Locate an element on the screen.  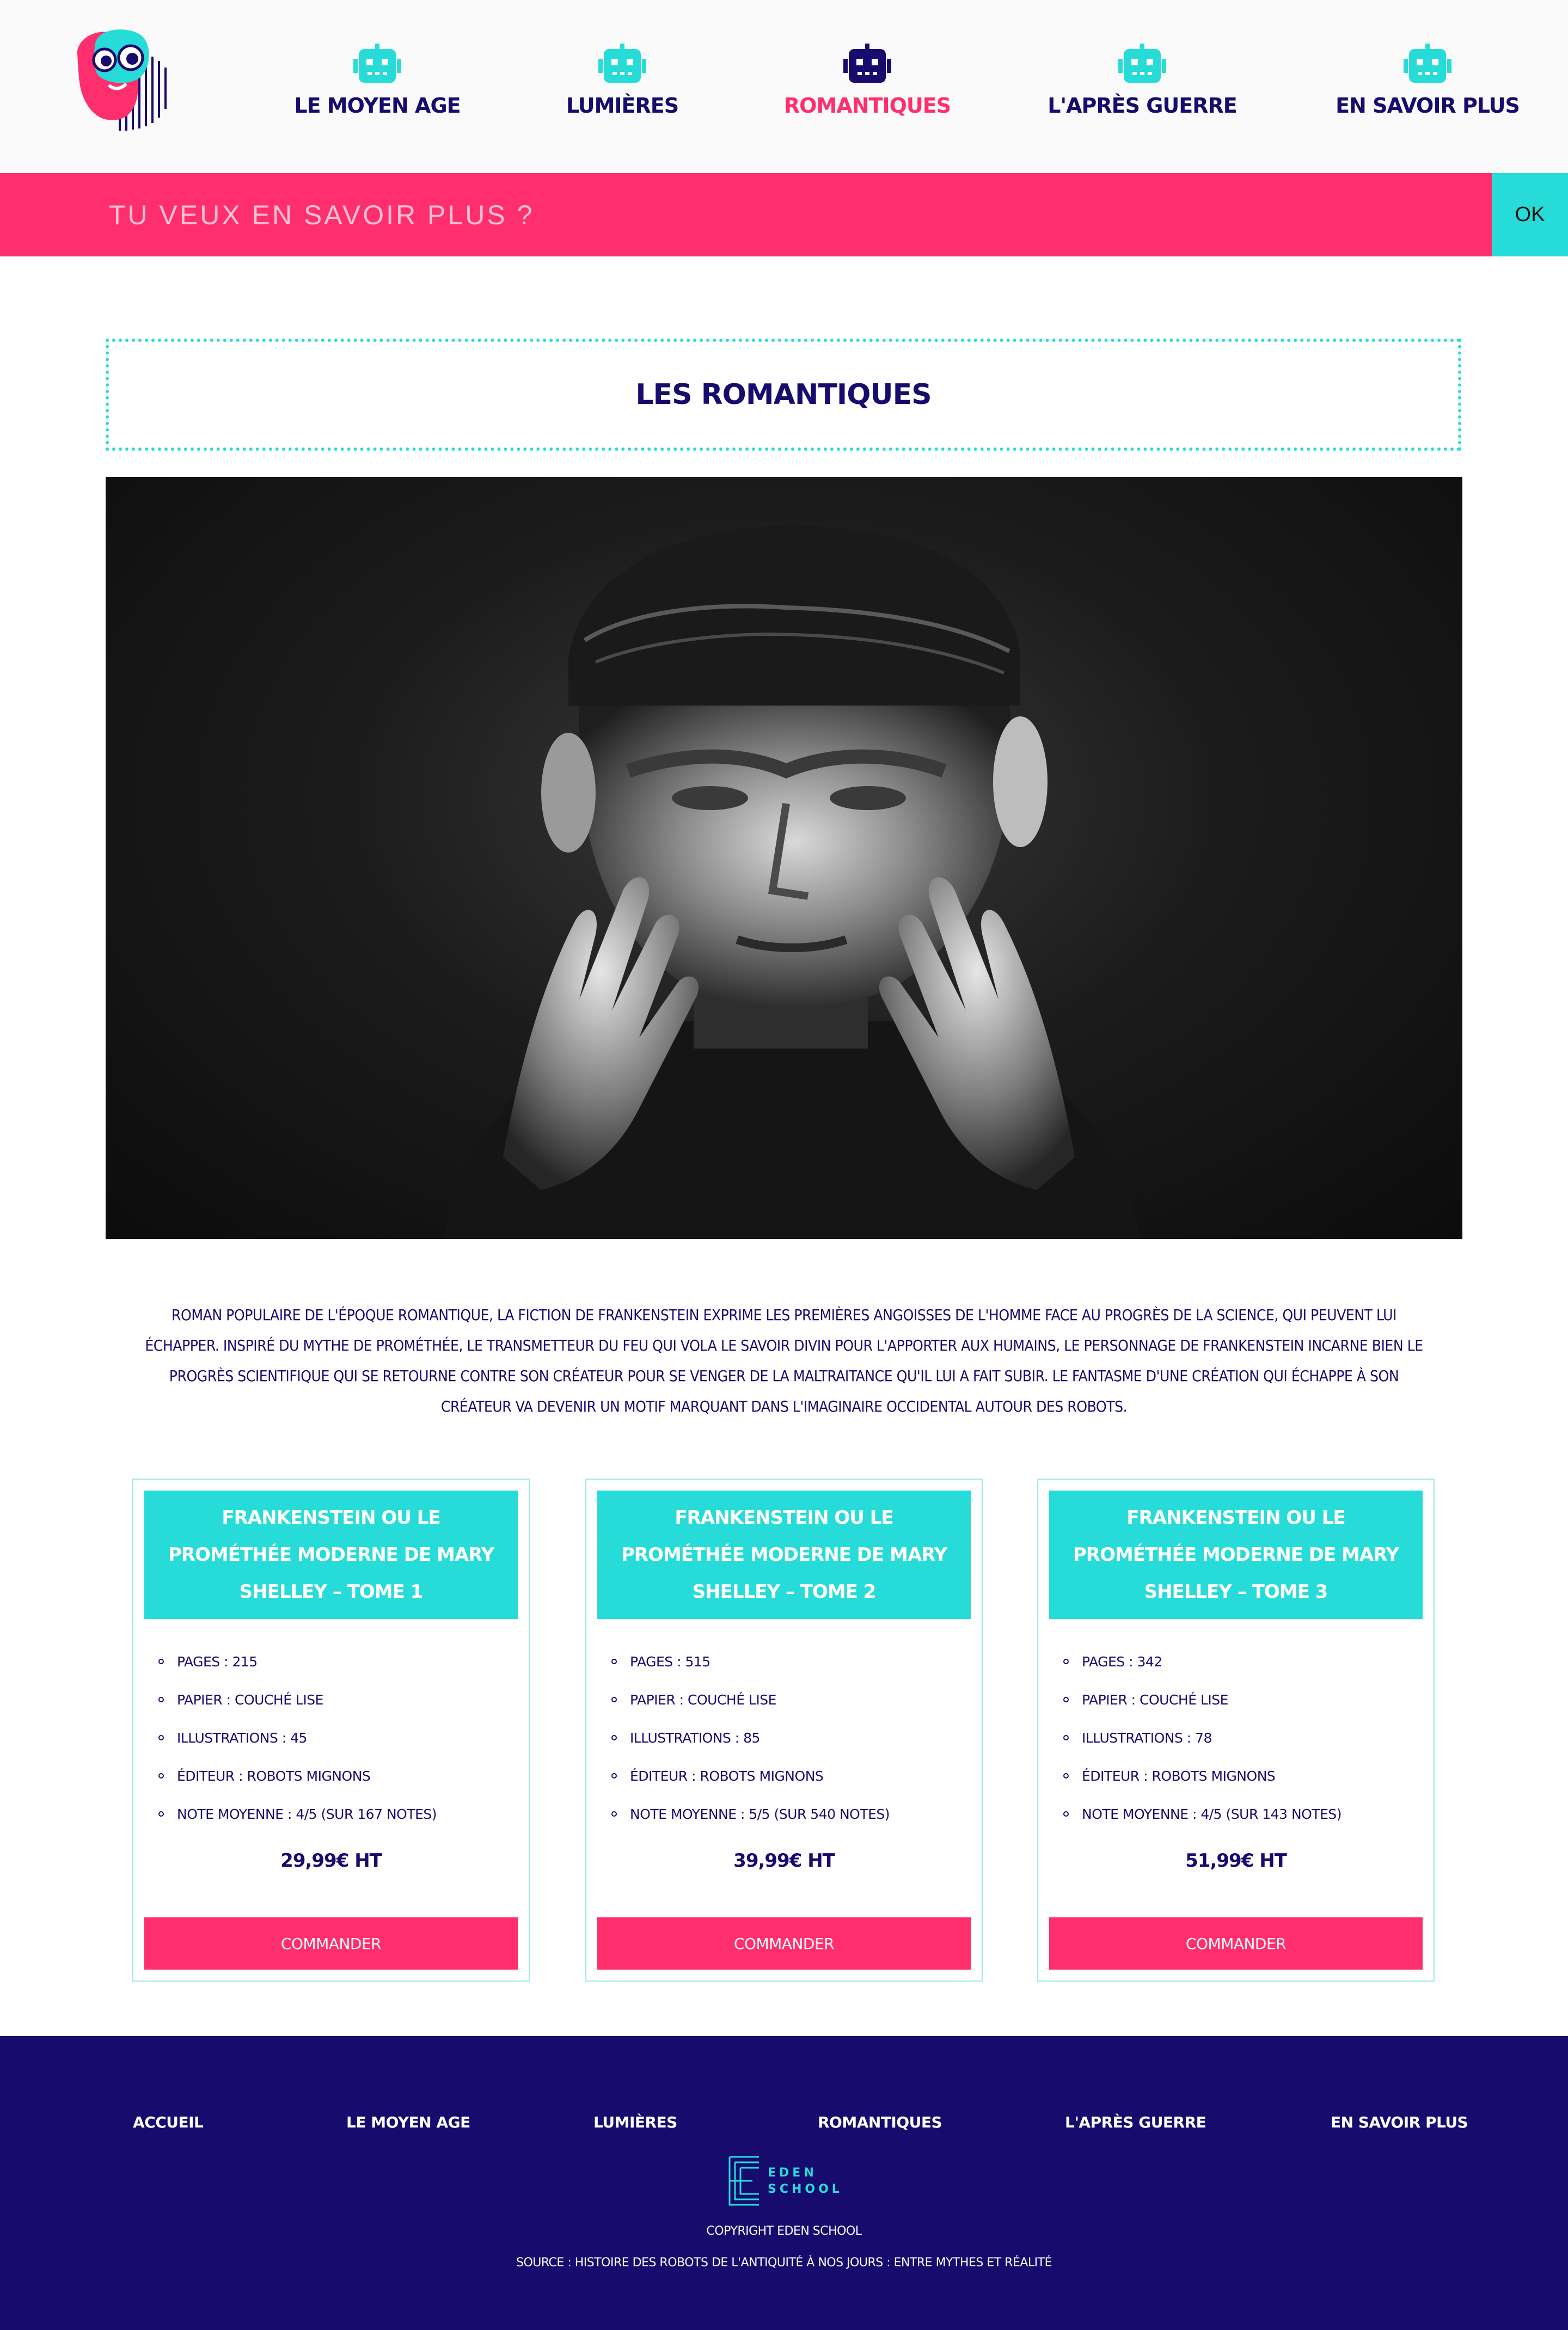
nav-label: ROMANTIQUES is located at coordinates (867, 106).